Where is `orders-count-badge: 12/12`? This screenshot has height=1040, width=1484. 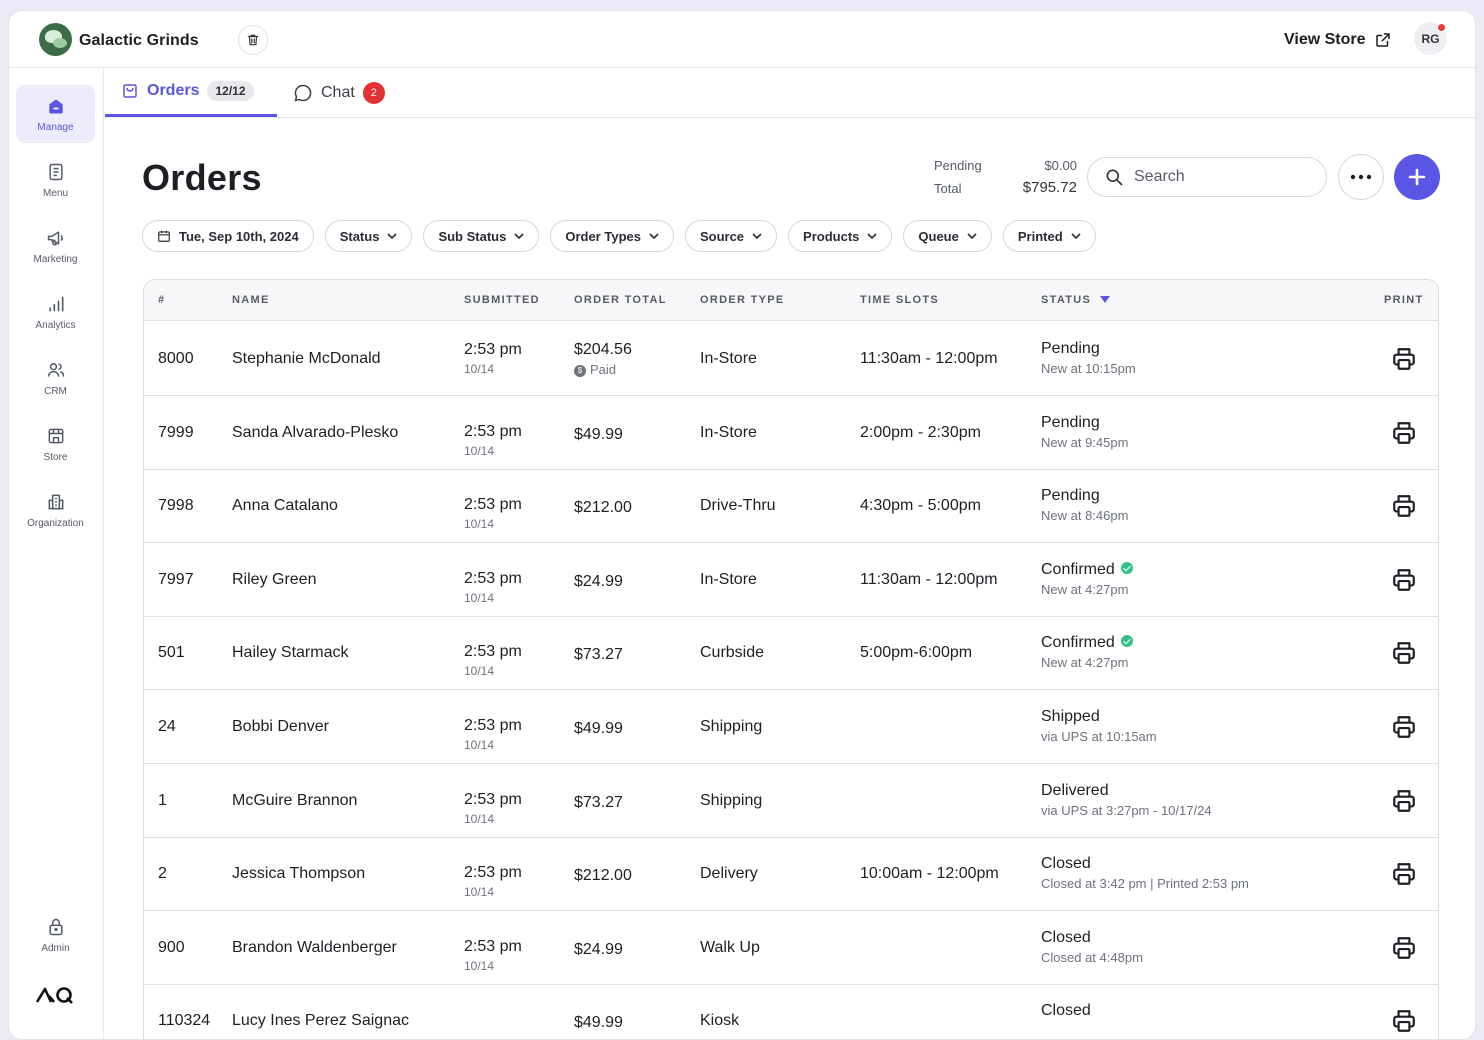 orders-count-badge: 12/12 is located at coordinates (230, 91).